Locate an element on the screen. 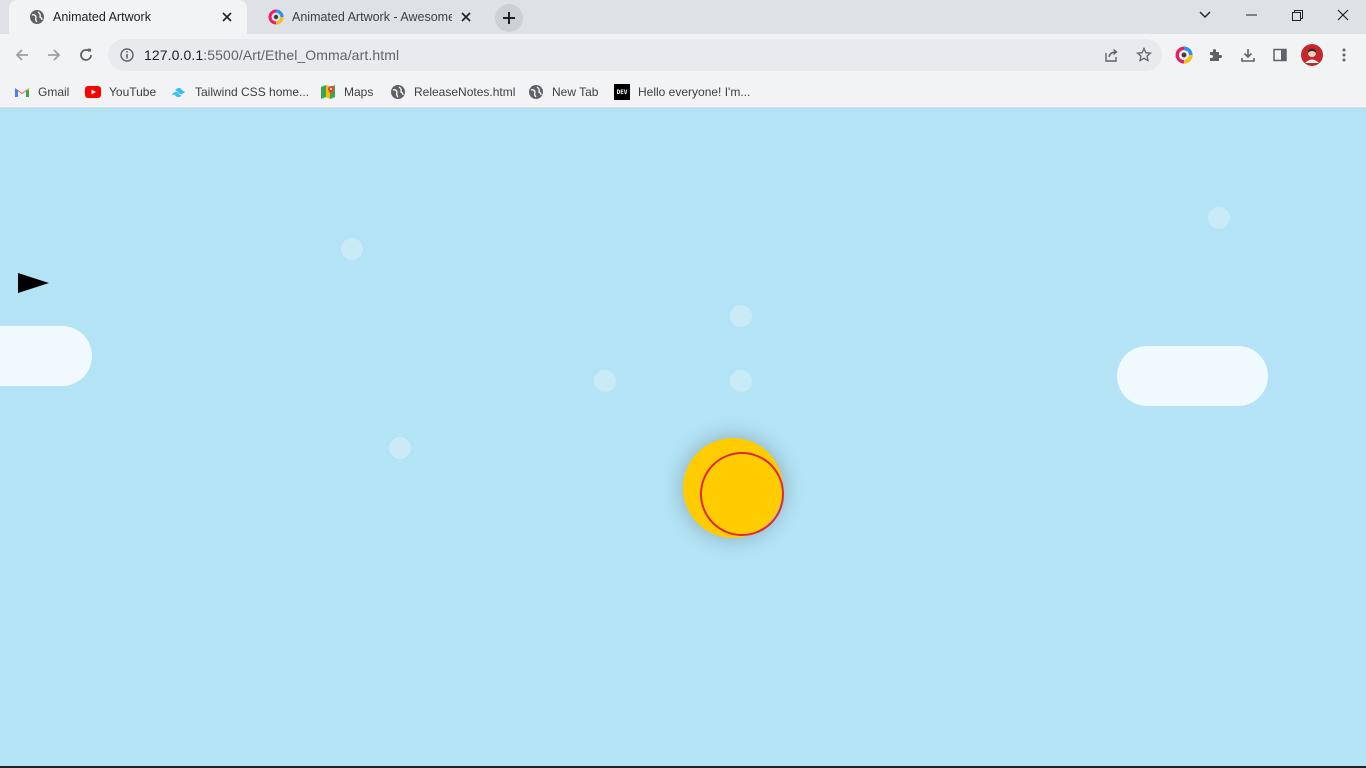  download-icon is located at coordinates (1248, 55).